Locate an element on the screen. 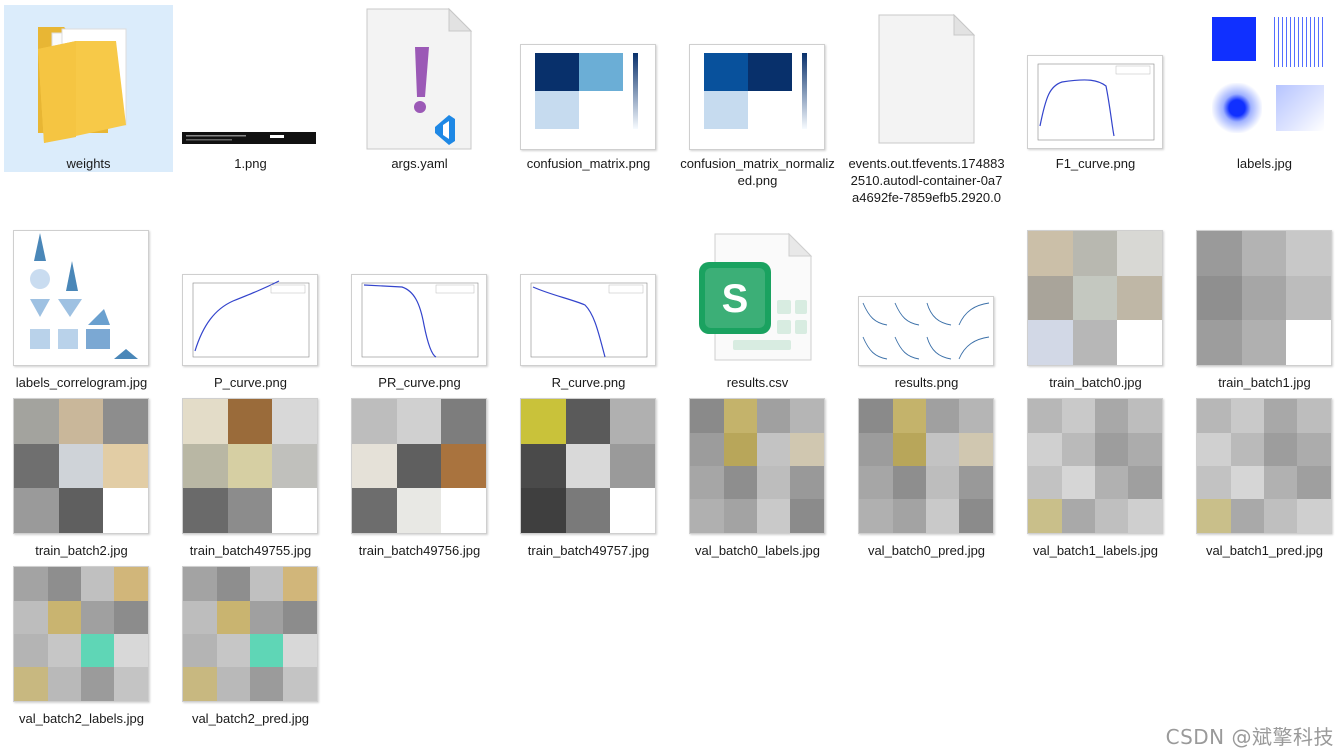 The height and width of the screenshot is (756, 1340). file-item-val-batch0-labels: val_batch0_labels.jpg is located at coordinates (757, 475).